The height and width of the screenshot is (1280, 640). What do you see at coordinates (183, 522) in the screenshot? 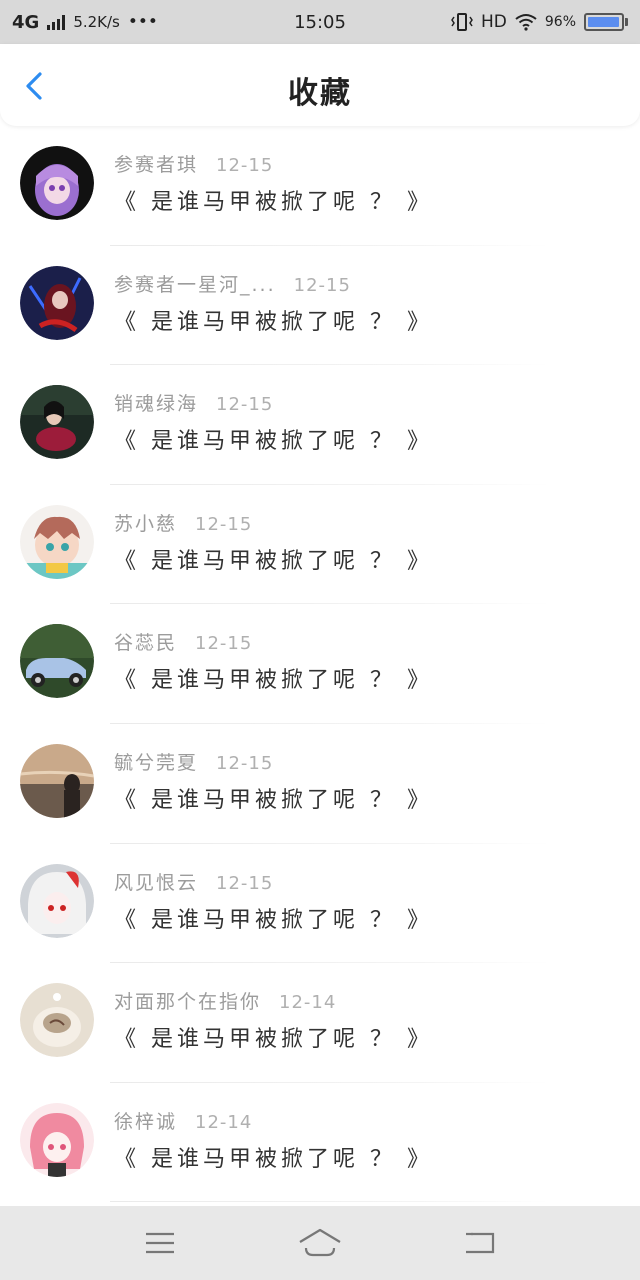
I see `item-meta: 苏小慈 12-15` at bounding box center [183, 522].